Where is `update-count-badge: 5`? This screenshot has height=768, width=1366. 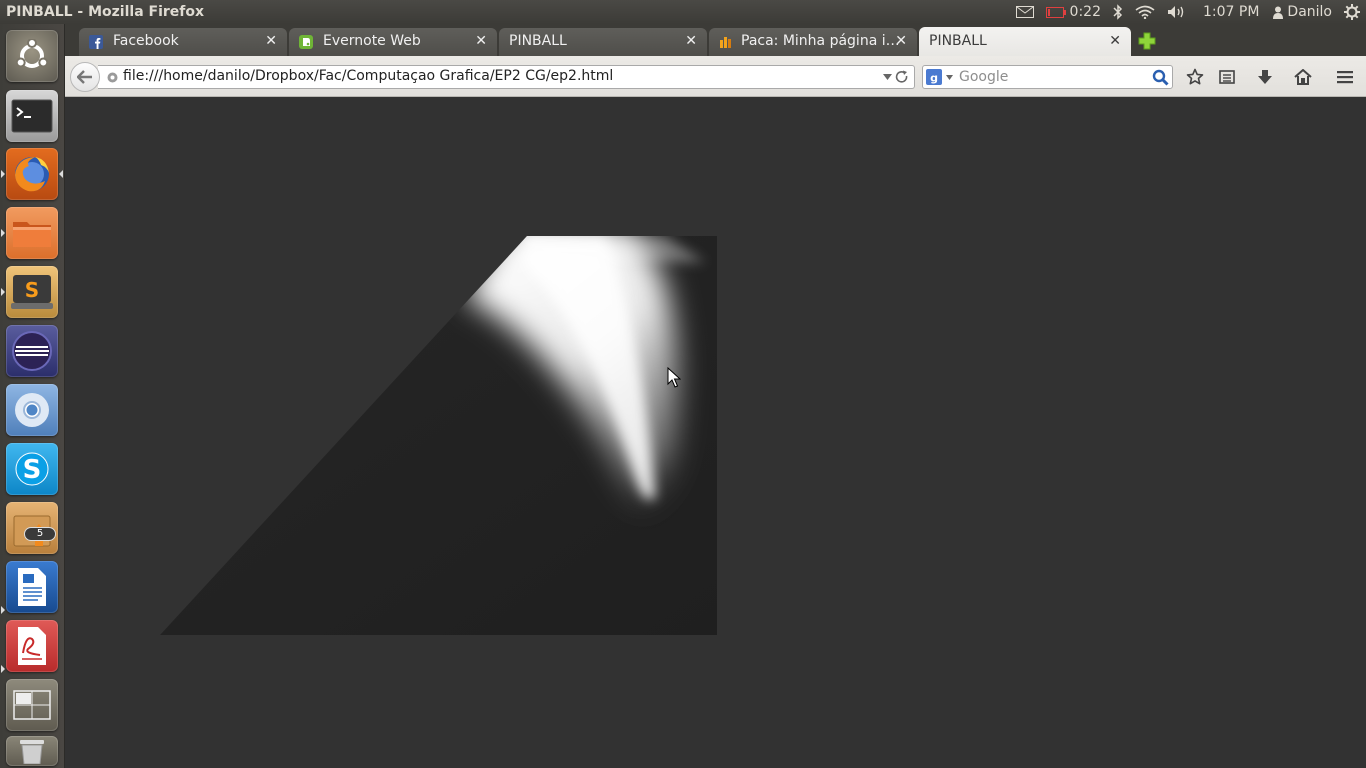 update-count-badge: 5 is located at coordinates (40, 534).